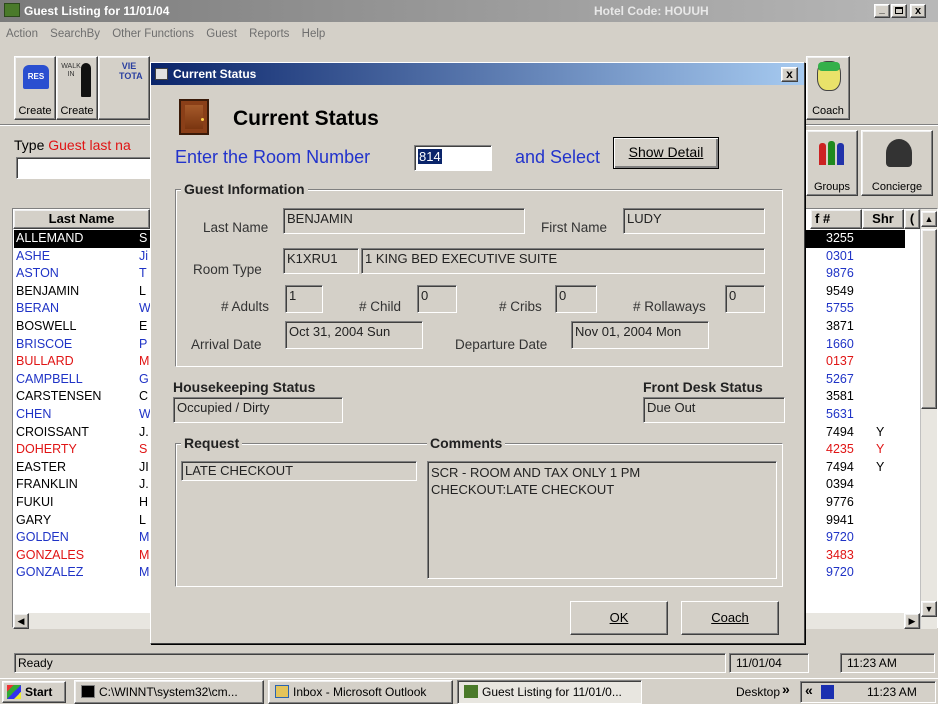 This screenshot has width=938, height=704. I want to click on ok-button: OK, so click(619, 618).